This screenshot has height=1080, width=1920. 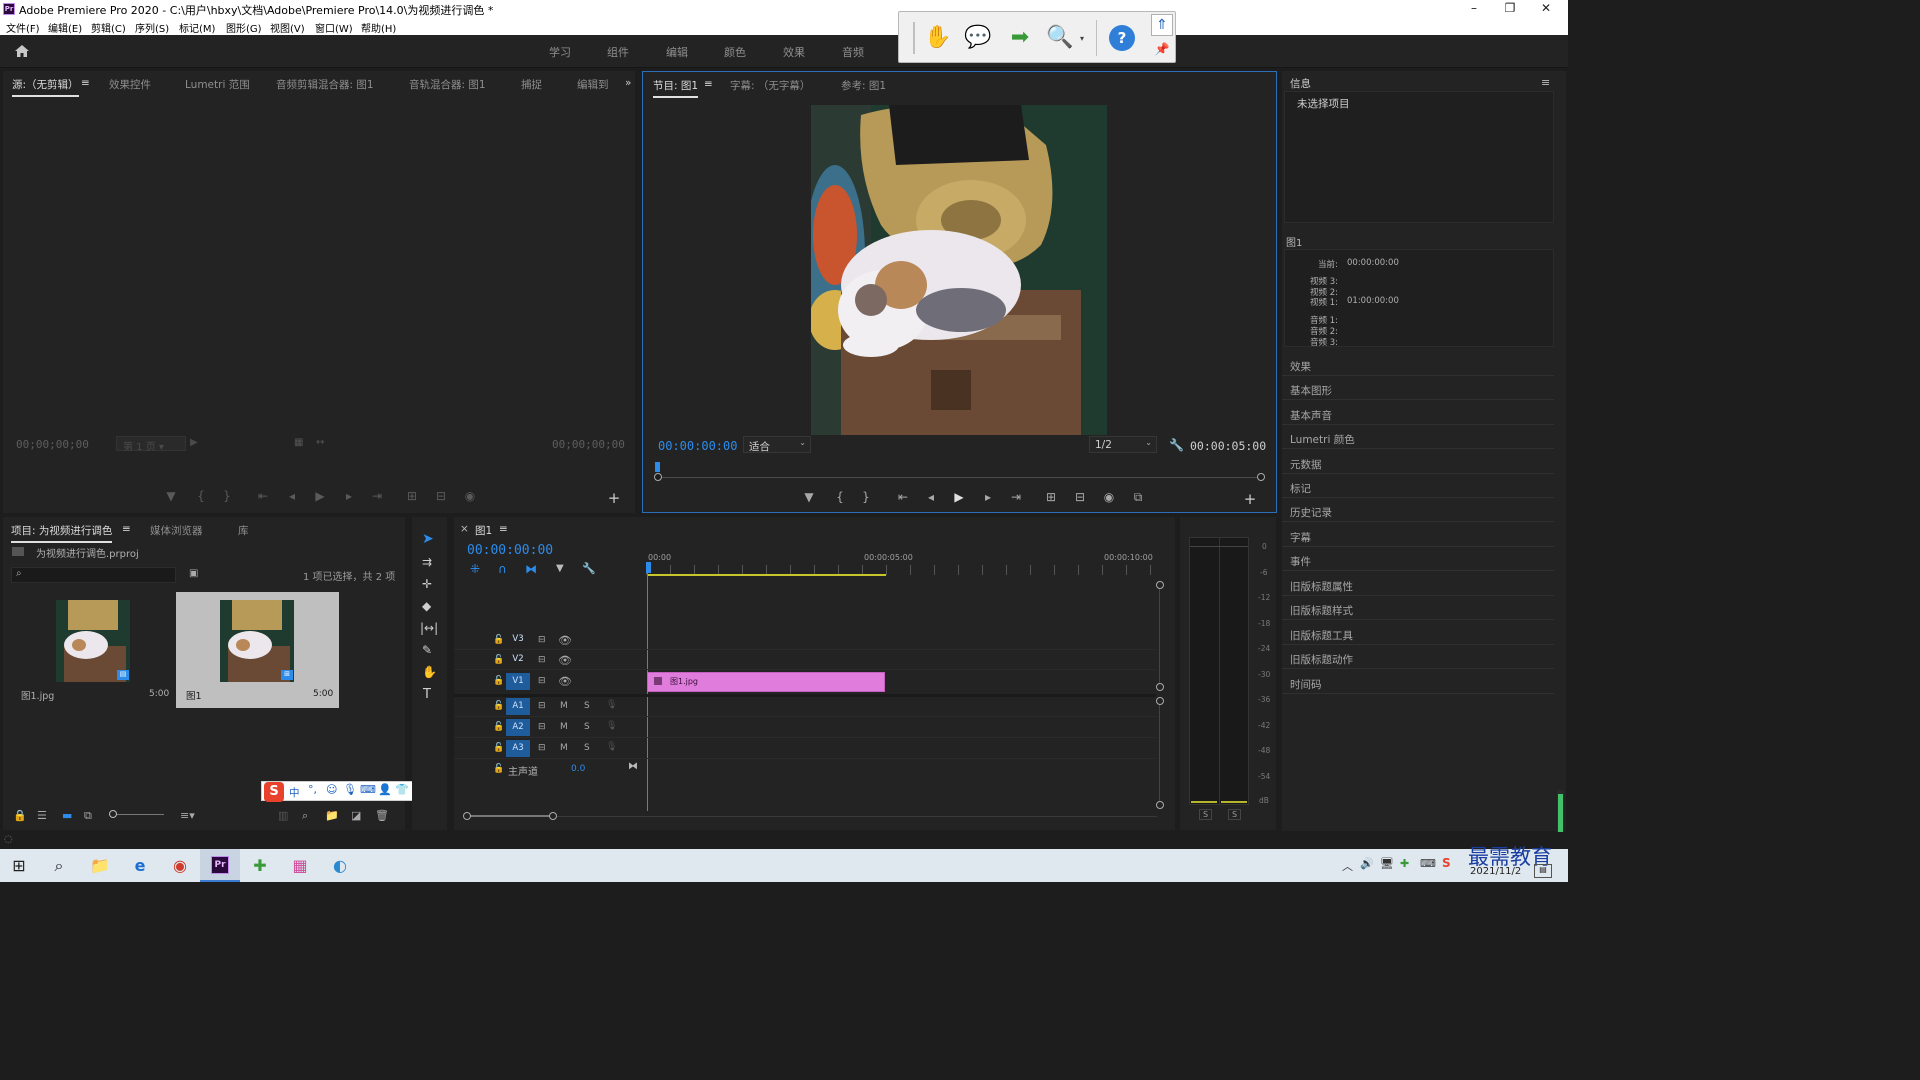 What do you see at coordinates (1122, 38) in the screenshot?
I see `help-icon: ?` at bounding box center [1122, 38].